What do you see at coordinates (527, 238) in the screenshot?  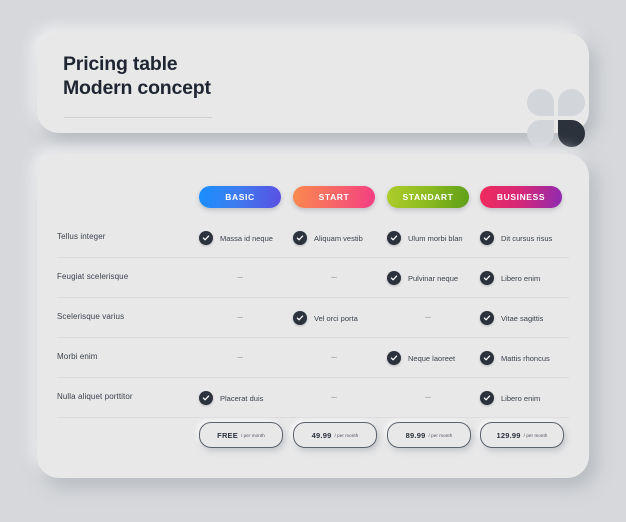 I see `feature-cell-text: Dit cursus risus` at bounding box center [527, 238].